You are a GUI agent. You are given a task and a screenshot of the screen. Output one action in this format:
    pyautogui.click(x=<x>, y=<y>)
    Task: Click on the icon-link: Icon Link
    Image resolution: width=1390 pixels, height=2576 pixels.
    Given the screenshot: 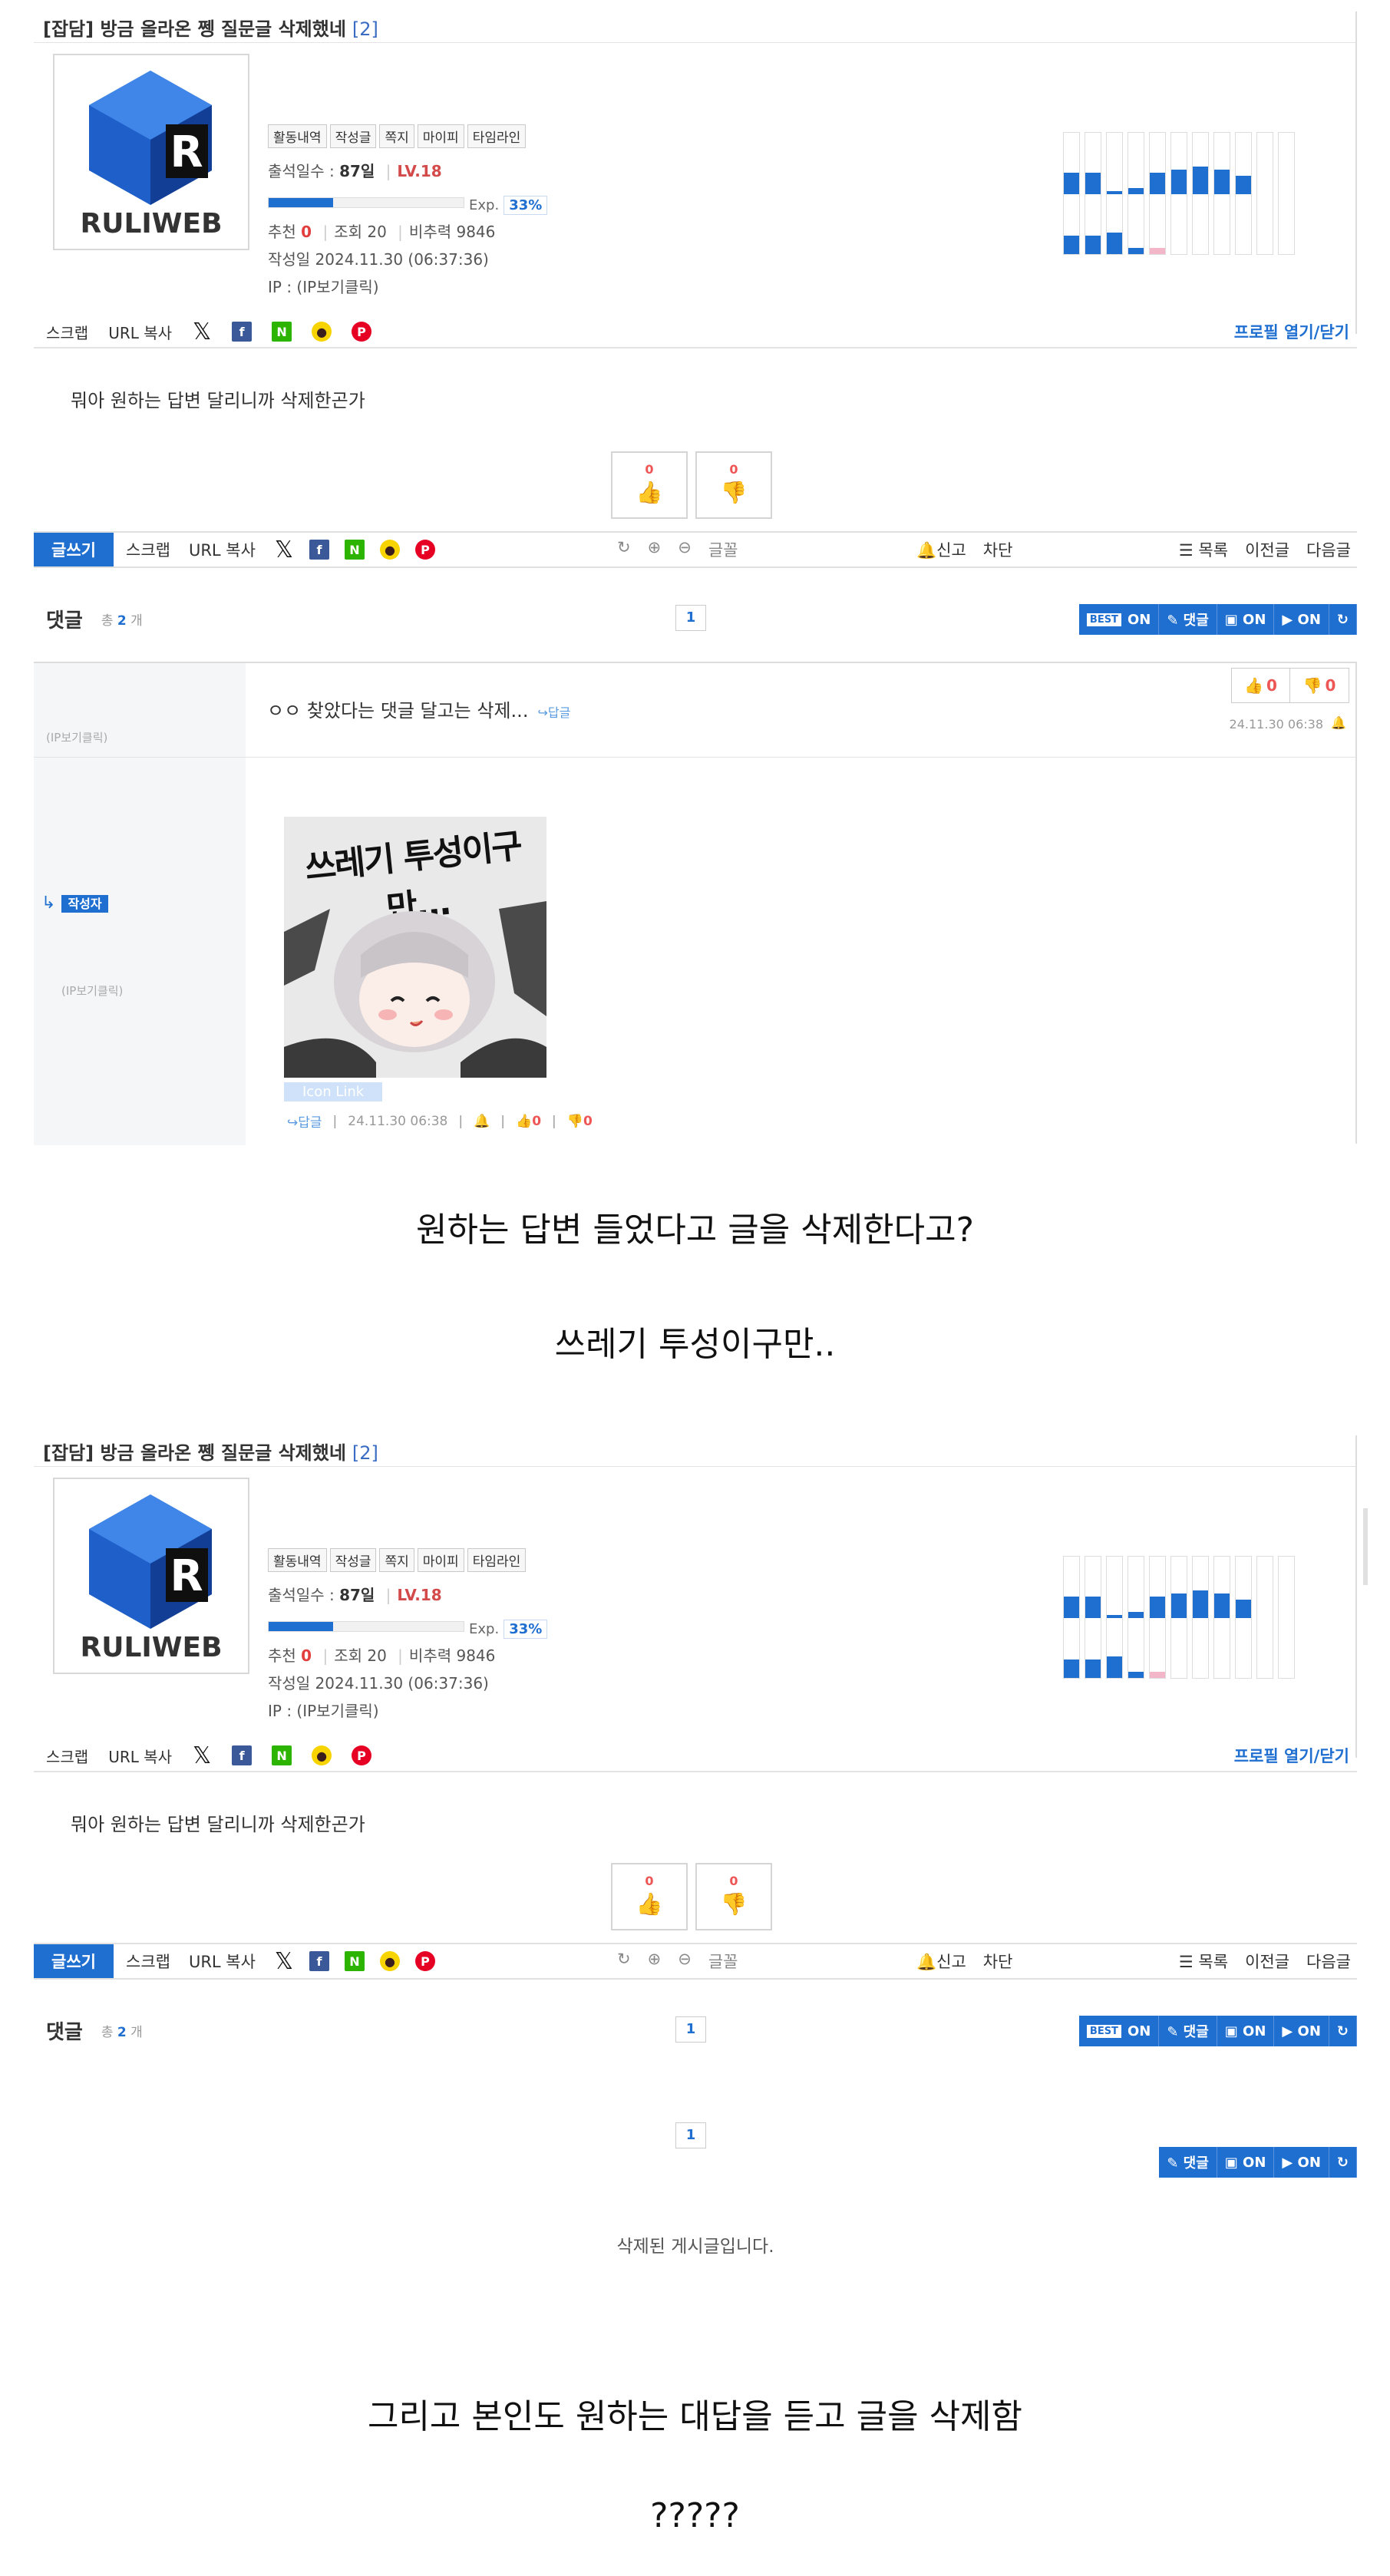 What is the action you would take?
    pyautogui.click(x=333, y=1091)
    